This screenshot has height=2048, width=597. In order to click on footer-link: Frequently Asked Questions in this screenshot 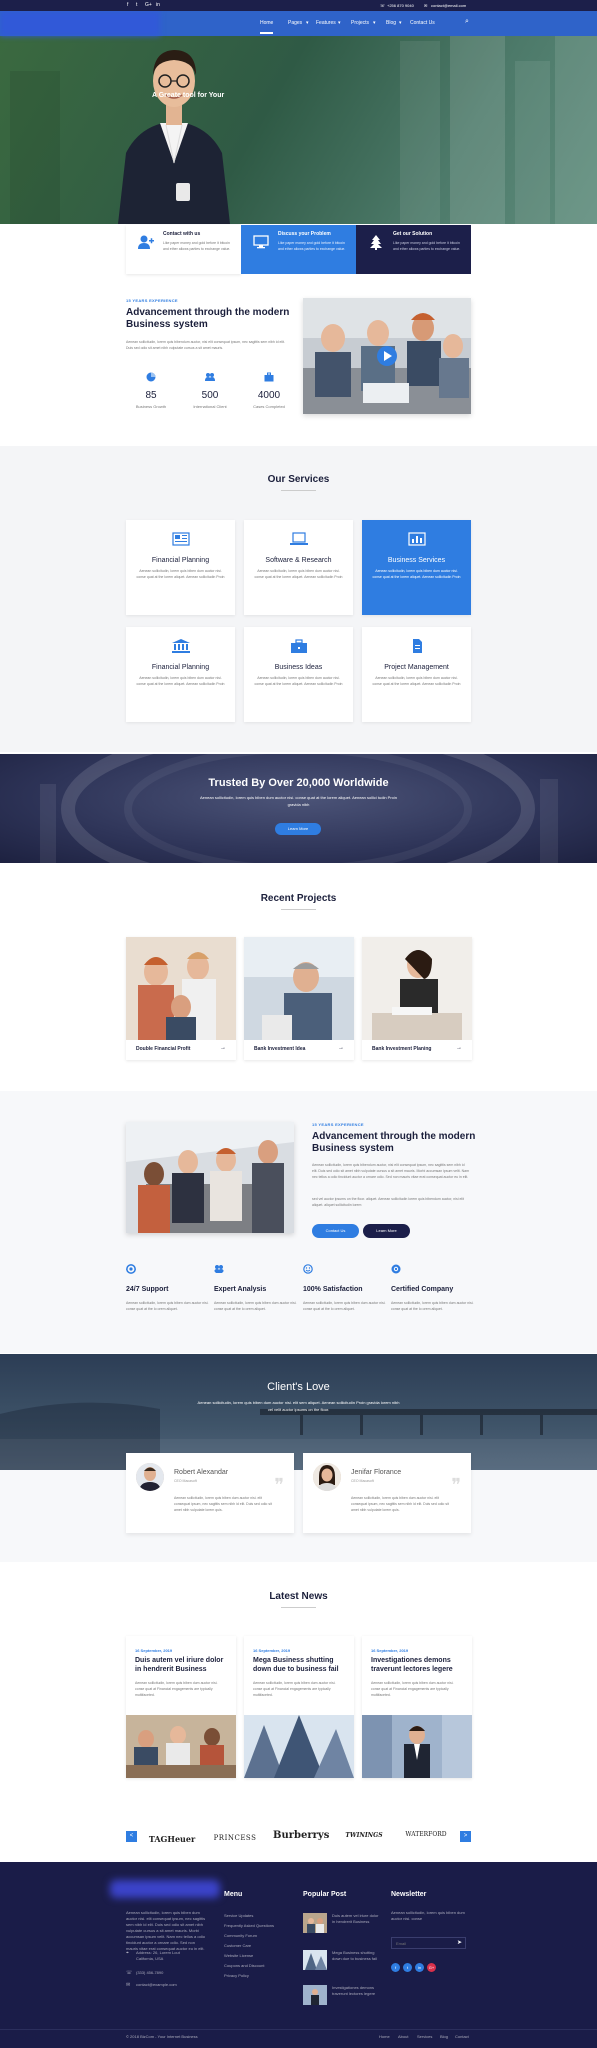, I will do `click(249, 1925)`.